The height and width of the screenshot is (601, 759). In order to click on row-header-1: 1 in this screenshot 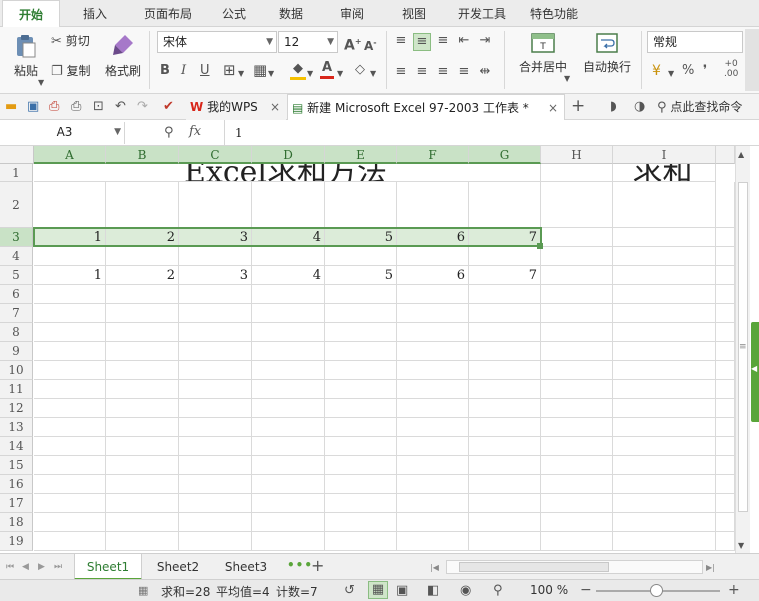, I will do `click(16, 173)`.